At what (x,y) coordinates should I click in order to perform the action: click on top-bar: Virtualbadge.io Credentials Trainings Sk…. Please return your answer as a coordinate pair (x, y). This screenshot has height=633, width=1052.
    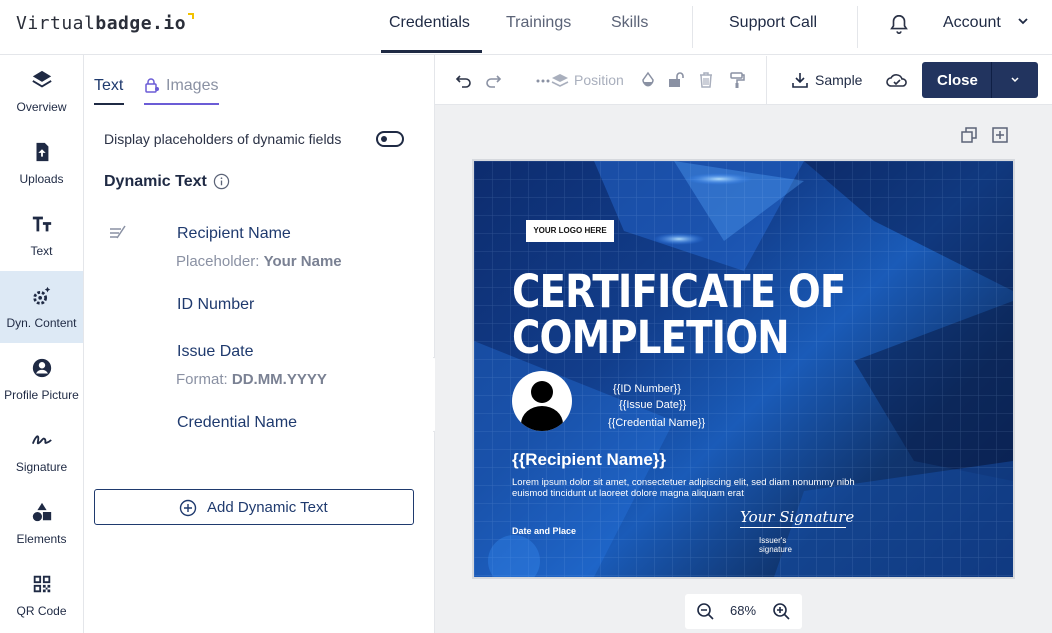
    Looking at the image, I should click on (526, 27).